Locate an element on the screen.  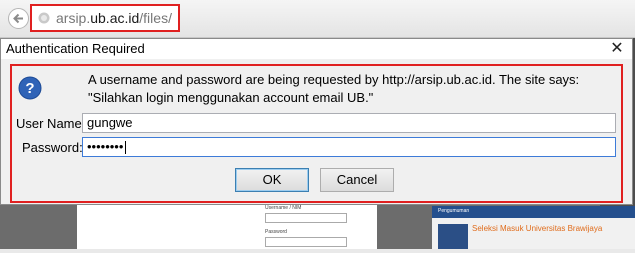
back-button is located at coordinates (18, 18).